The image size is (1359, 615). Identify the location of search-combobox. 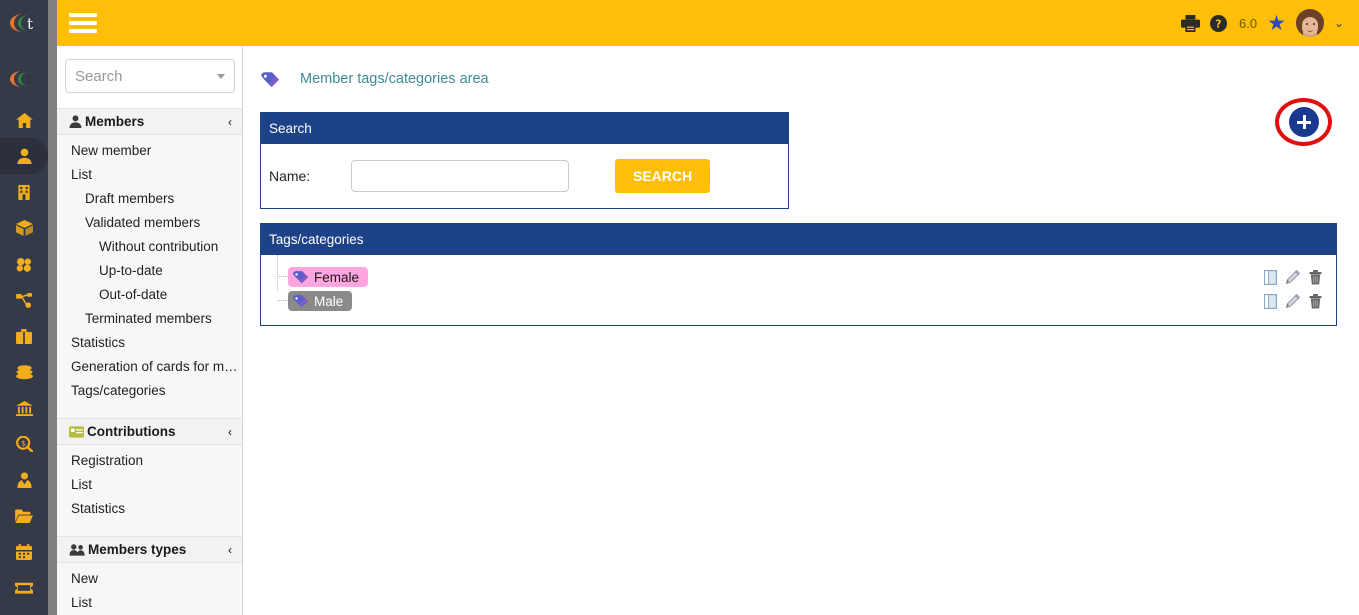
(150, 76).